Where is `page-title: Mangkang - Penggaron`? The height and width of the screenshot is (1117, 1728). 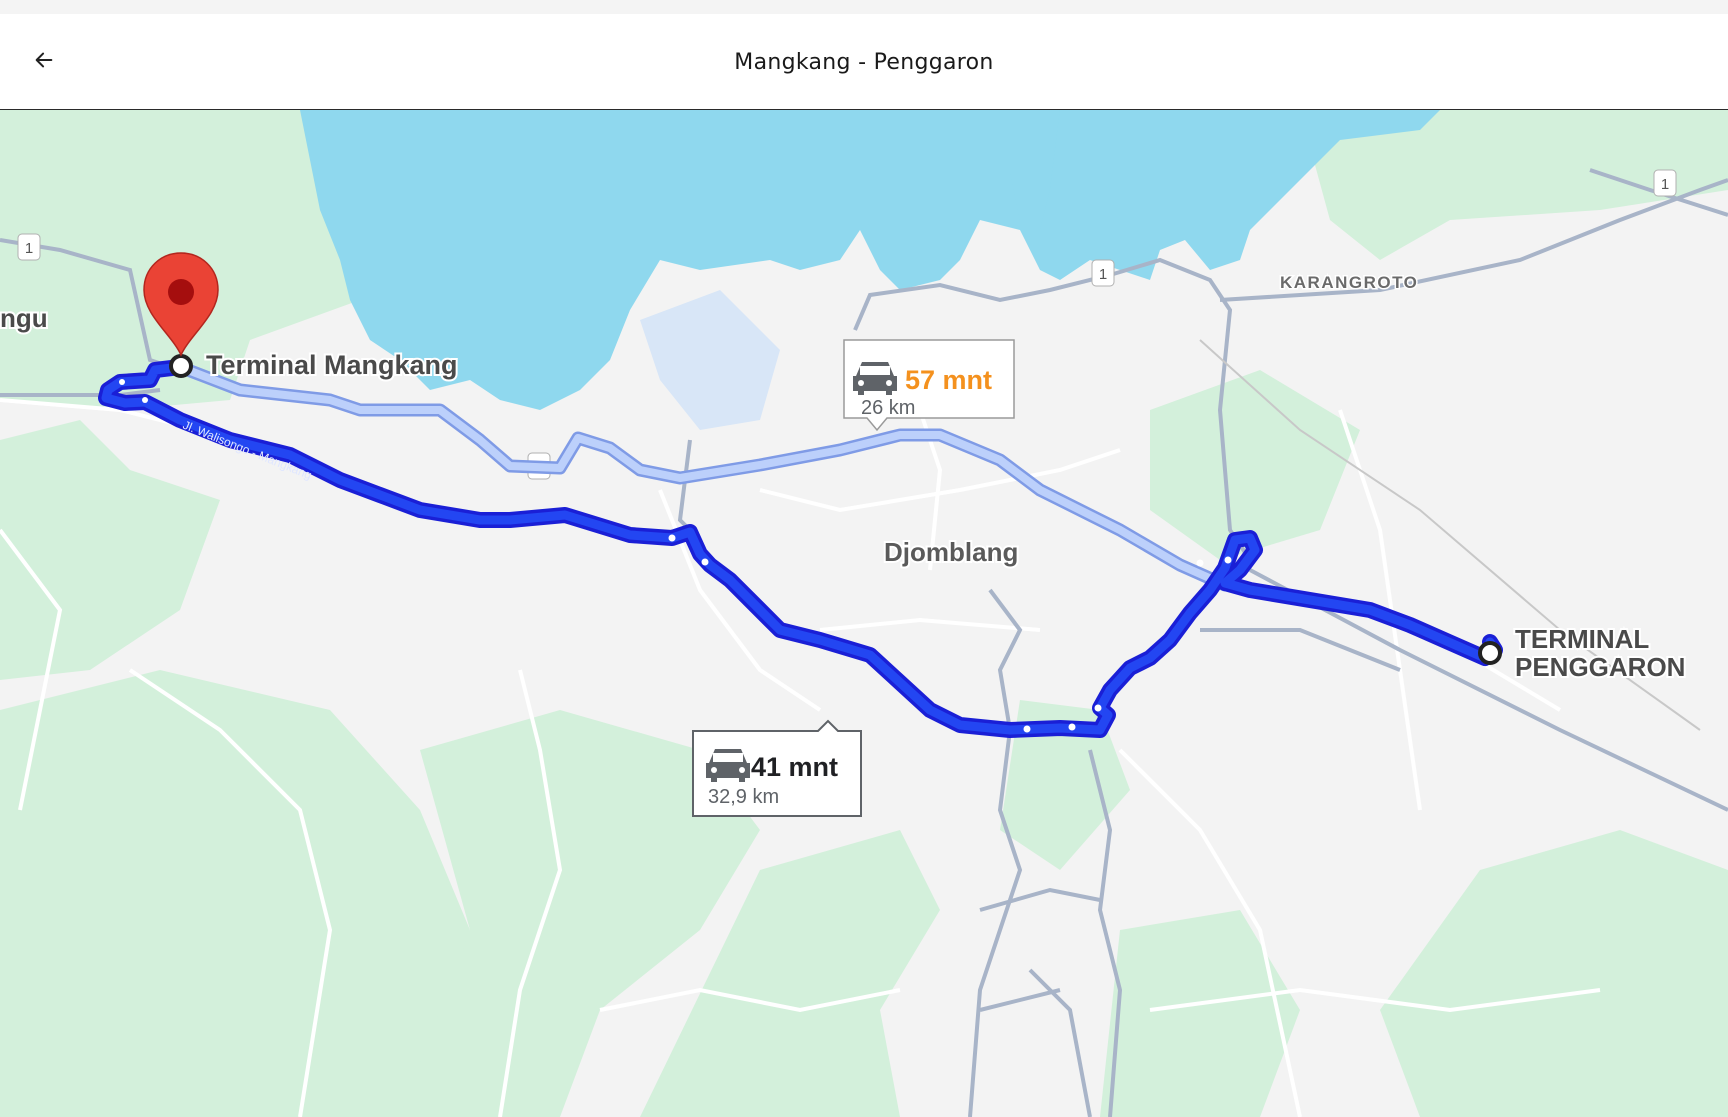 page-title: Mangkang - Penggaron is located at coordinates (864, 62).